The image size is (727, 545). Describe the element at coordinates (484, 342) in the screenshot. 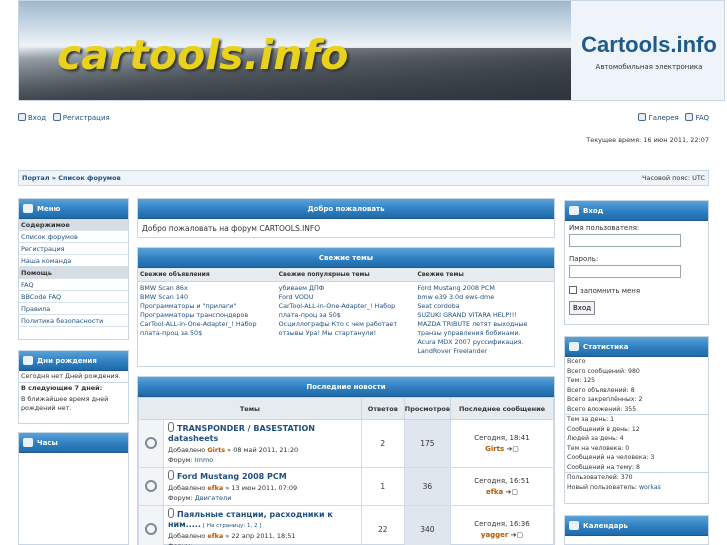

I see `fresh-topic-link: Acura MDX 2007 руссификация.` at that location.